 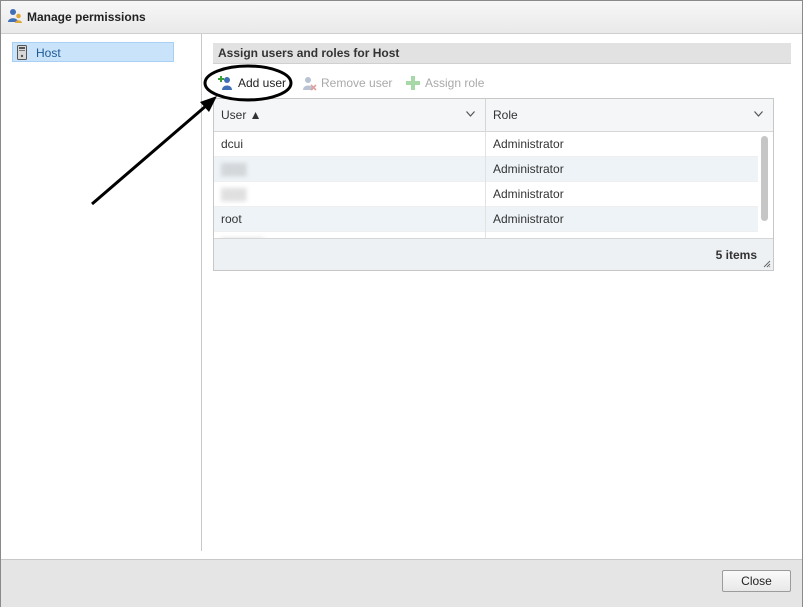 What do you see at coordinates (493, 254) in the screenshot?
I see `grid-footer: 5 items` at bounding box center [493, 254].